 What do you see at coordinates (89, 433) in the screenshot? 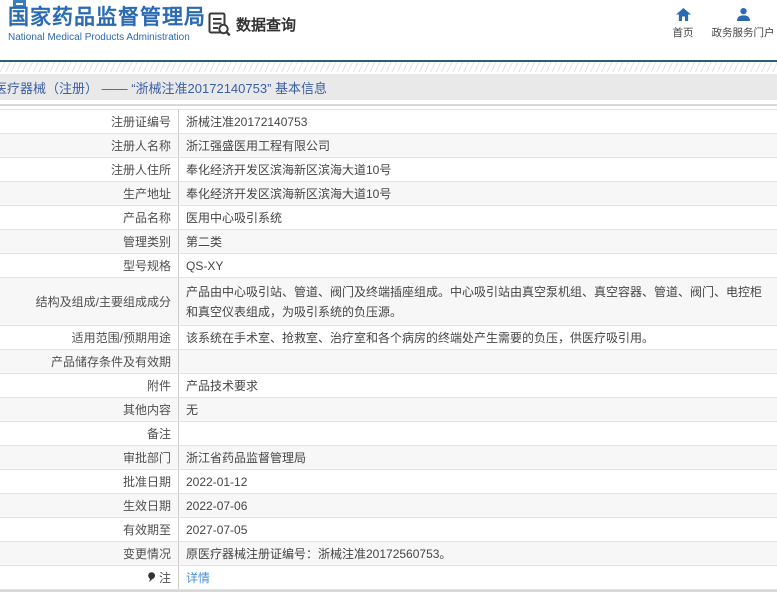
I see `row-label: 备注` at bounding box center [89, 433].